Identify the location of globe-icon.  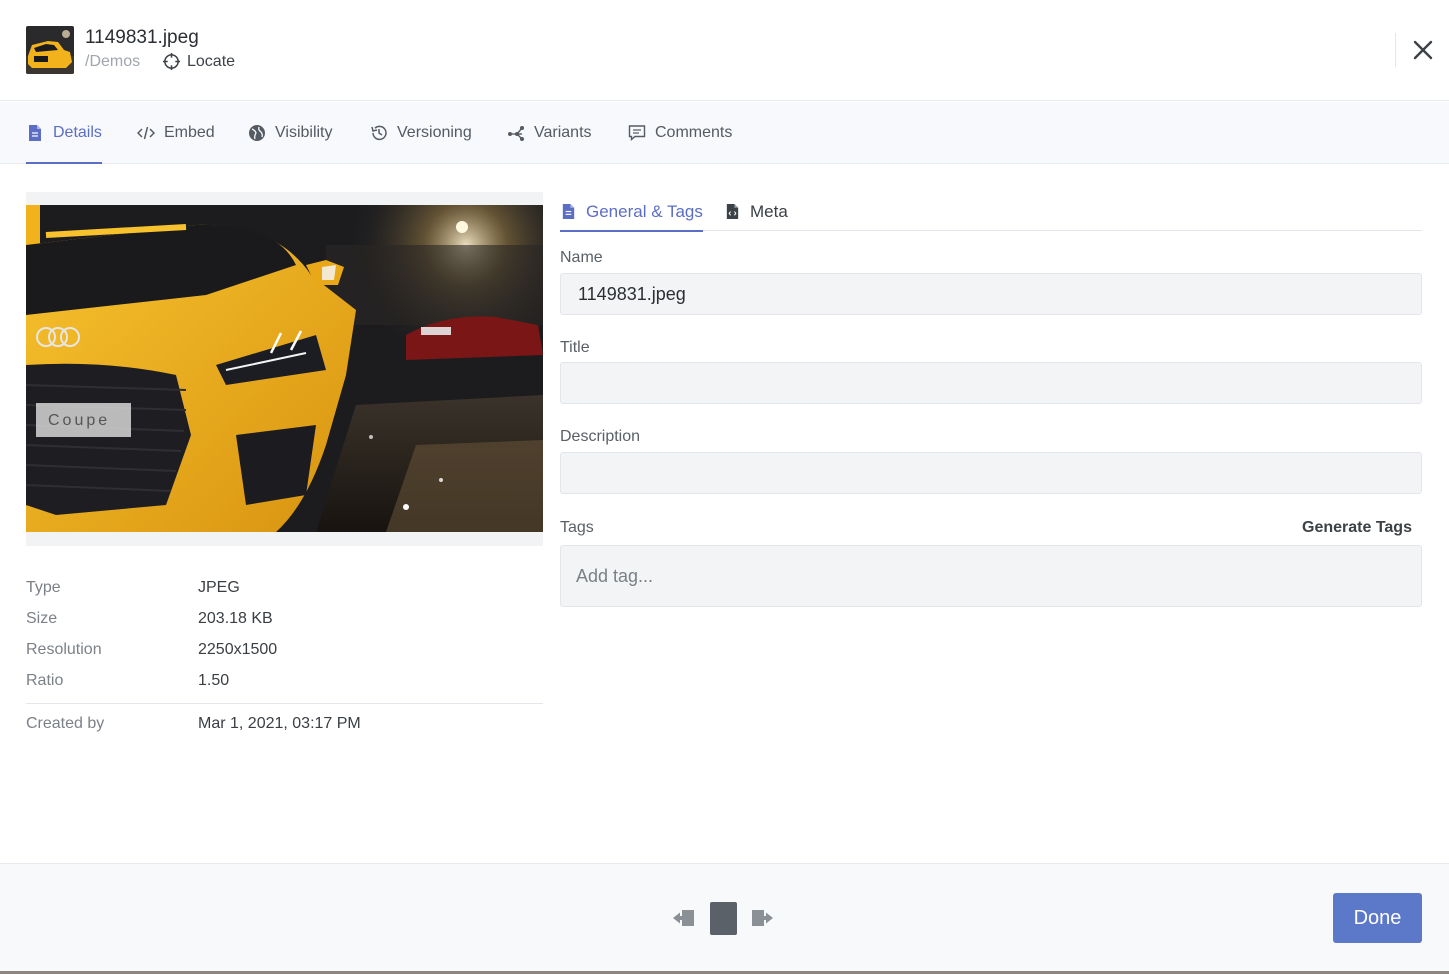
(257, 133).